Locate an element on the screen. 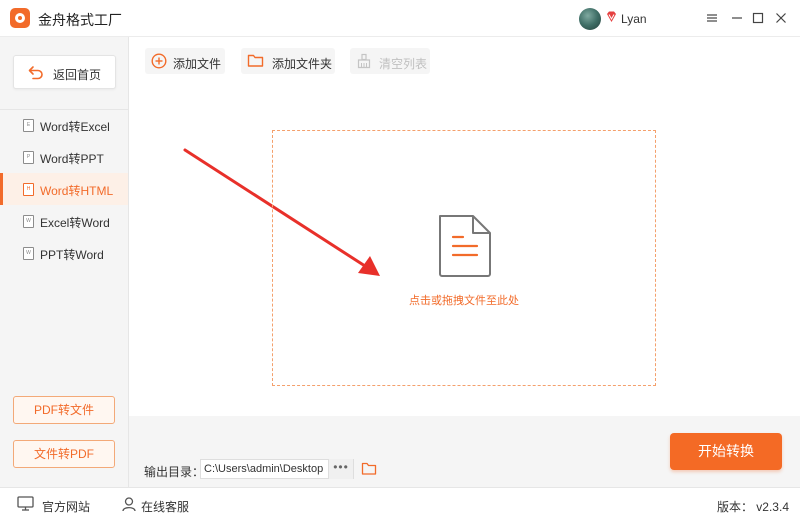 This screenshot has width=800, height=521. title-bar: 金舟格式工厂 Lyan is located at coordinates (400, 18).